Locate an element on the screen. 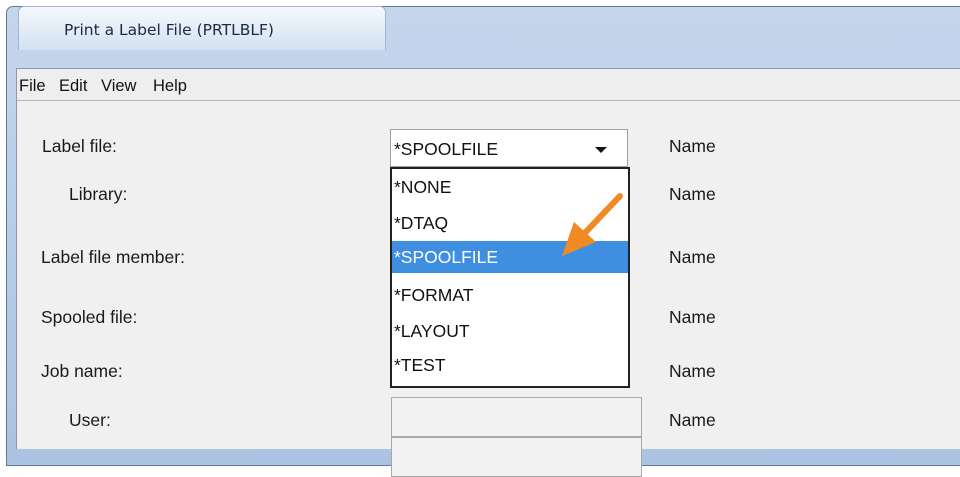 The height and width of the screenshot is (477, 960). library-label: Library: is located at coordinates (98, 194).